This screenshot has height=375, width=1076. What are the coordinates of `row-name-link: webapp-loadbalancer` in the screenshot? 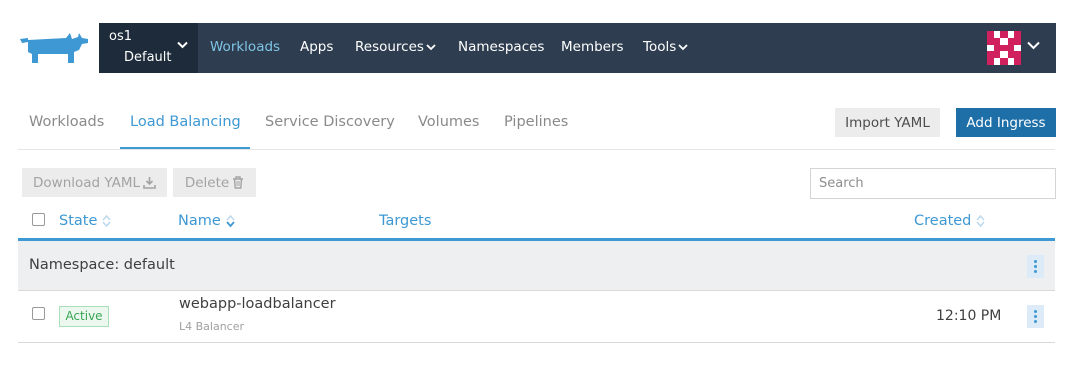 It's located at (257, 304).